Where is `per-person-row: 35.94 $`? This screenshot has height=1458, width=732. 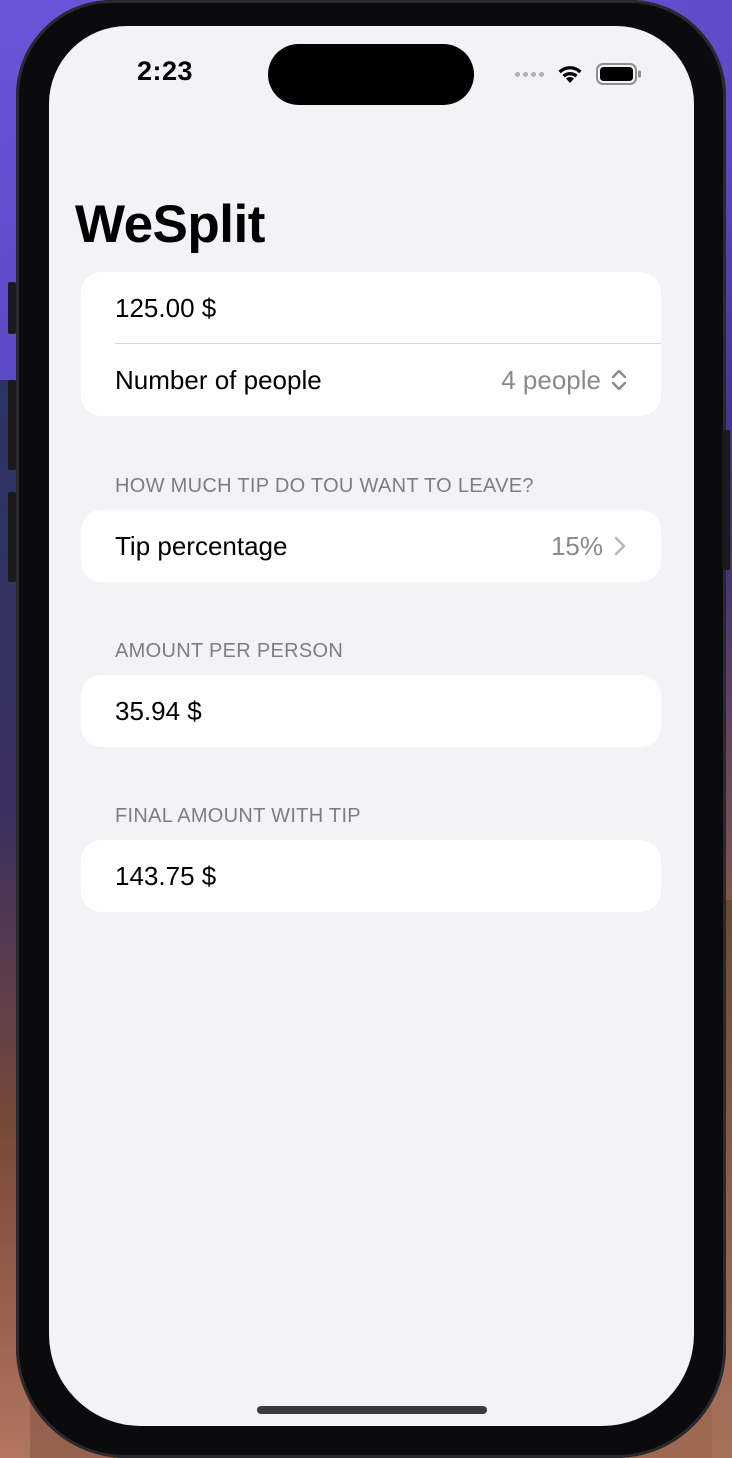
per-person-row: 35.94 $ is located at coordinates (371, 711).